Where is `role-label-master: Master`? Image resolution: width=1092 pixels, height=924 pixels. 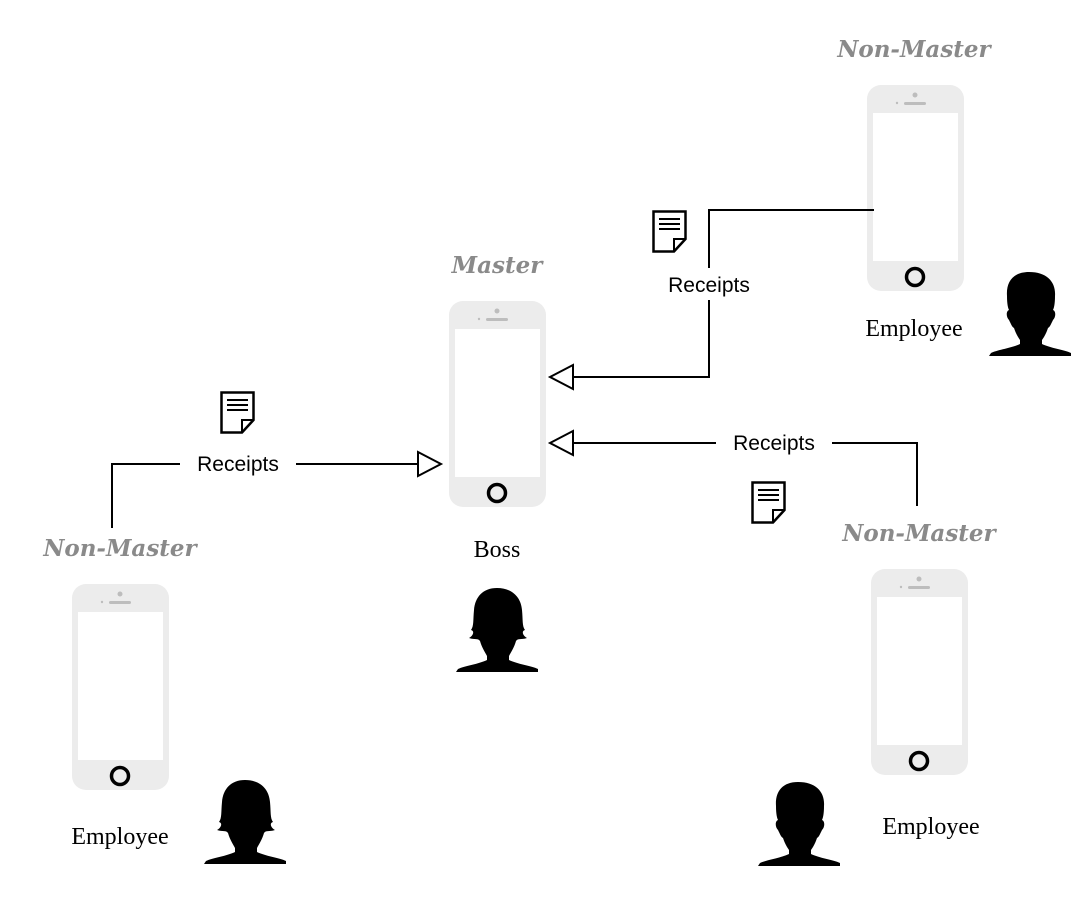
role-label-master: Master is located at coordinates (498, 265).